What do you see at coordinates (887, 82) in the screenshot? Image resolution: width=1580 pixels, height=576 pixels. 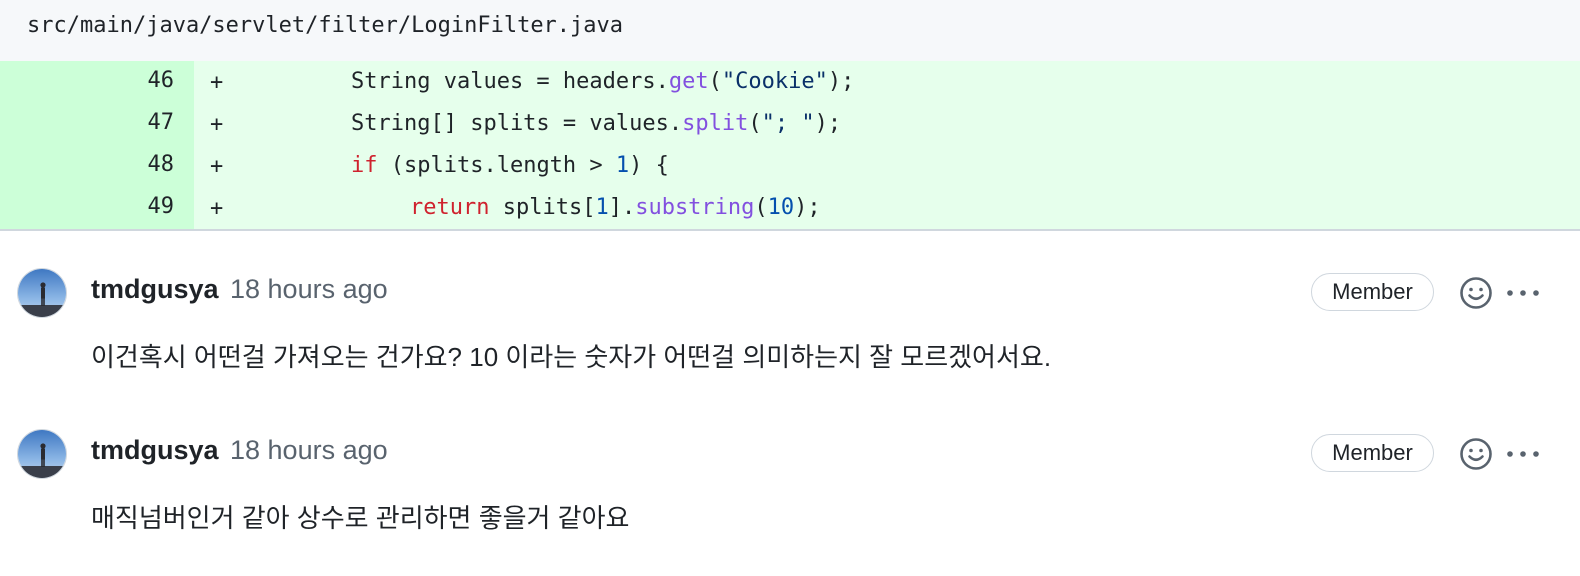 I see `line-code: + String values = headers.get("Cookie");` at bounding box center [887, 82].